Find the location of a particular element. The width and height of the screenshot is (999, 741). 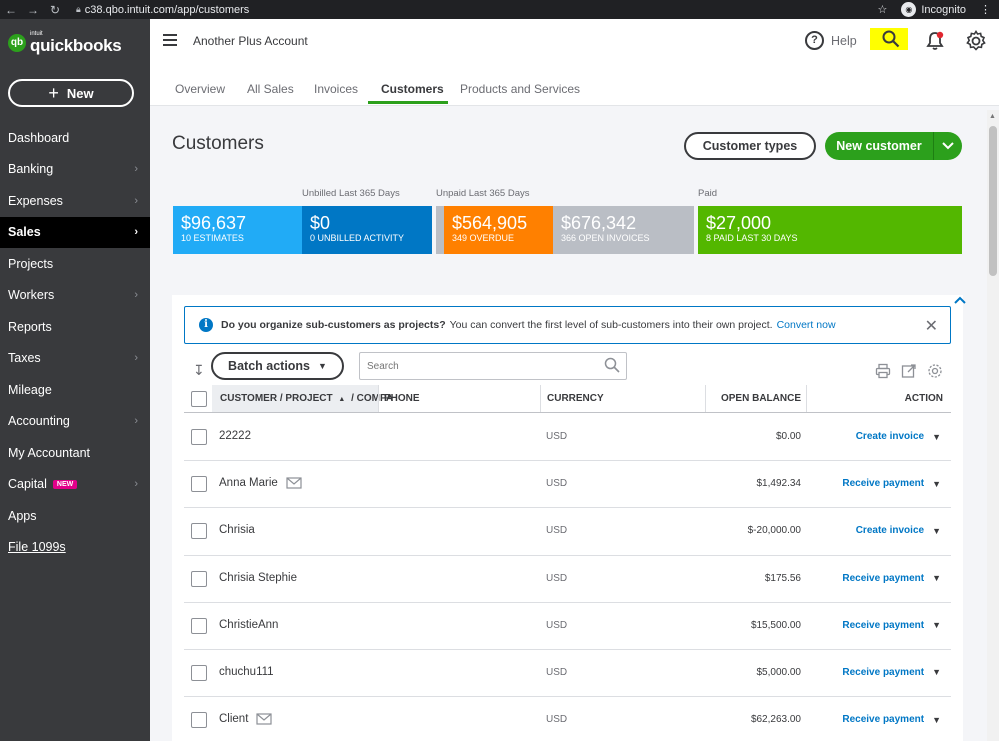

chevron-right-icon: › is located at coordinates (136, 169).